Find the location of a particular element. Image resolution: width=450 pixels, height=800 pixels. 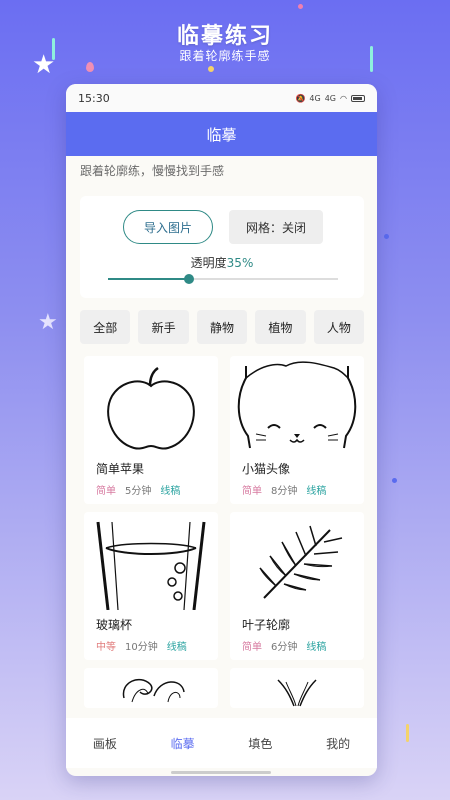

status-icons: 🔕 4G 4G ◠ is located at coordinates (330, 98).